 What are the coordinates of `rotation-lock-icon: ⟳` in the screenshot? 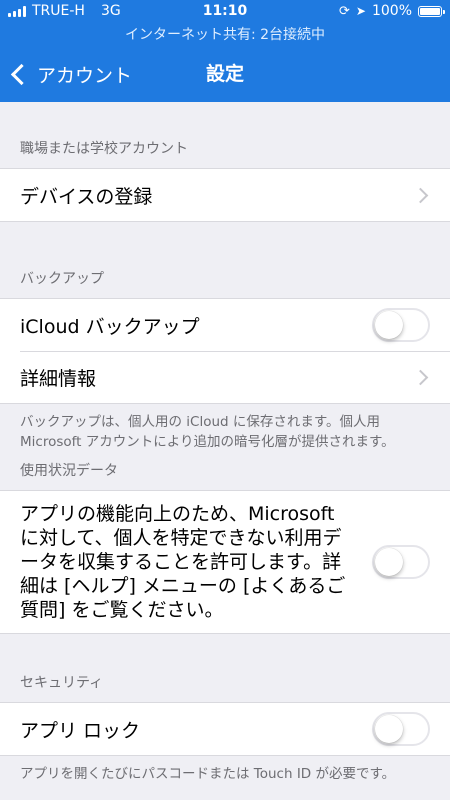 It's located at (344, 11).